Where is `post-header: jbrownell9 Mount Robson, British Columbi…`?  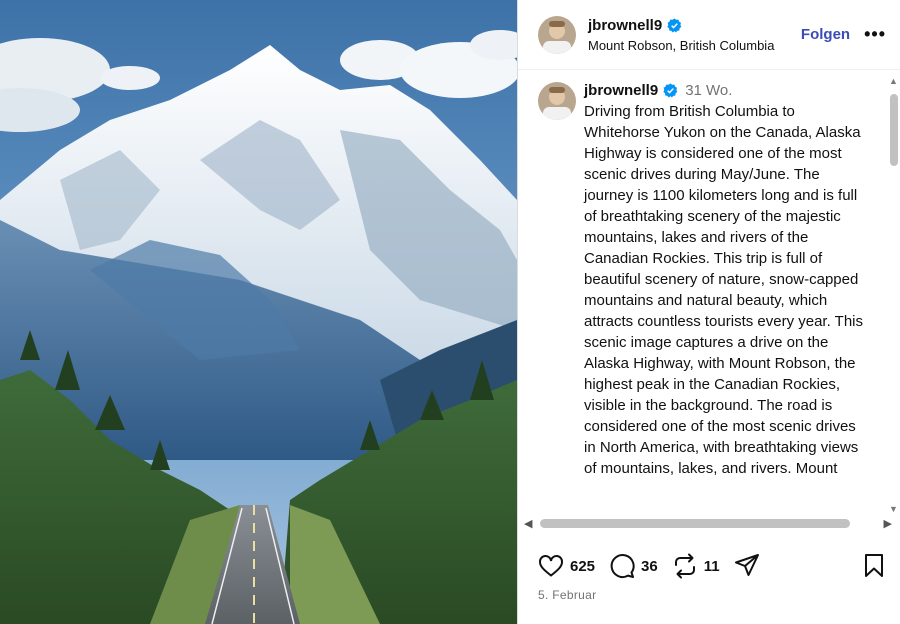
post-header: jbrownell9 Mount Robson, British Columbi… is located at coordinates (709, 35).